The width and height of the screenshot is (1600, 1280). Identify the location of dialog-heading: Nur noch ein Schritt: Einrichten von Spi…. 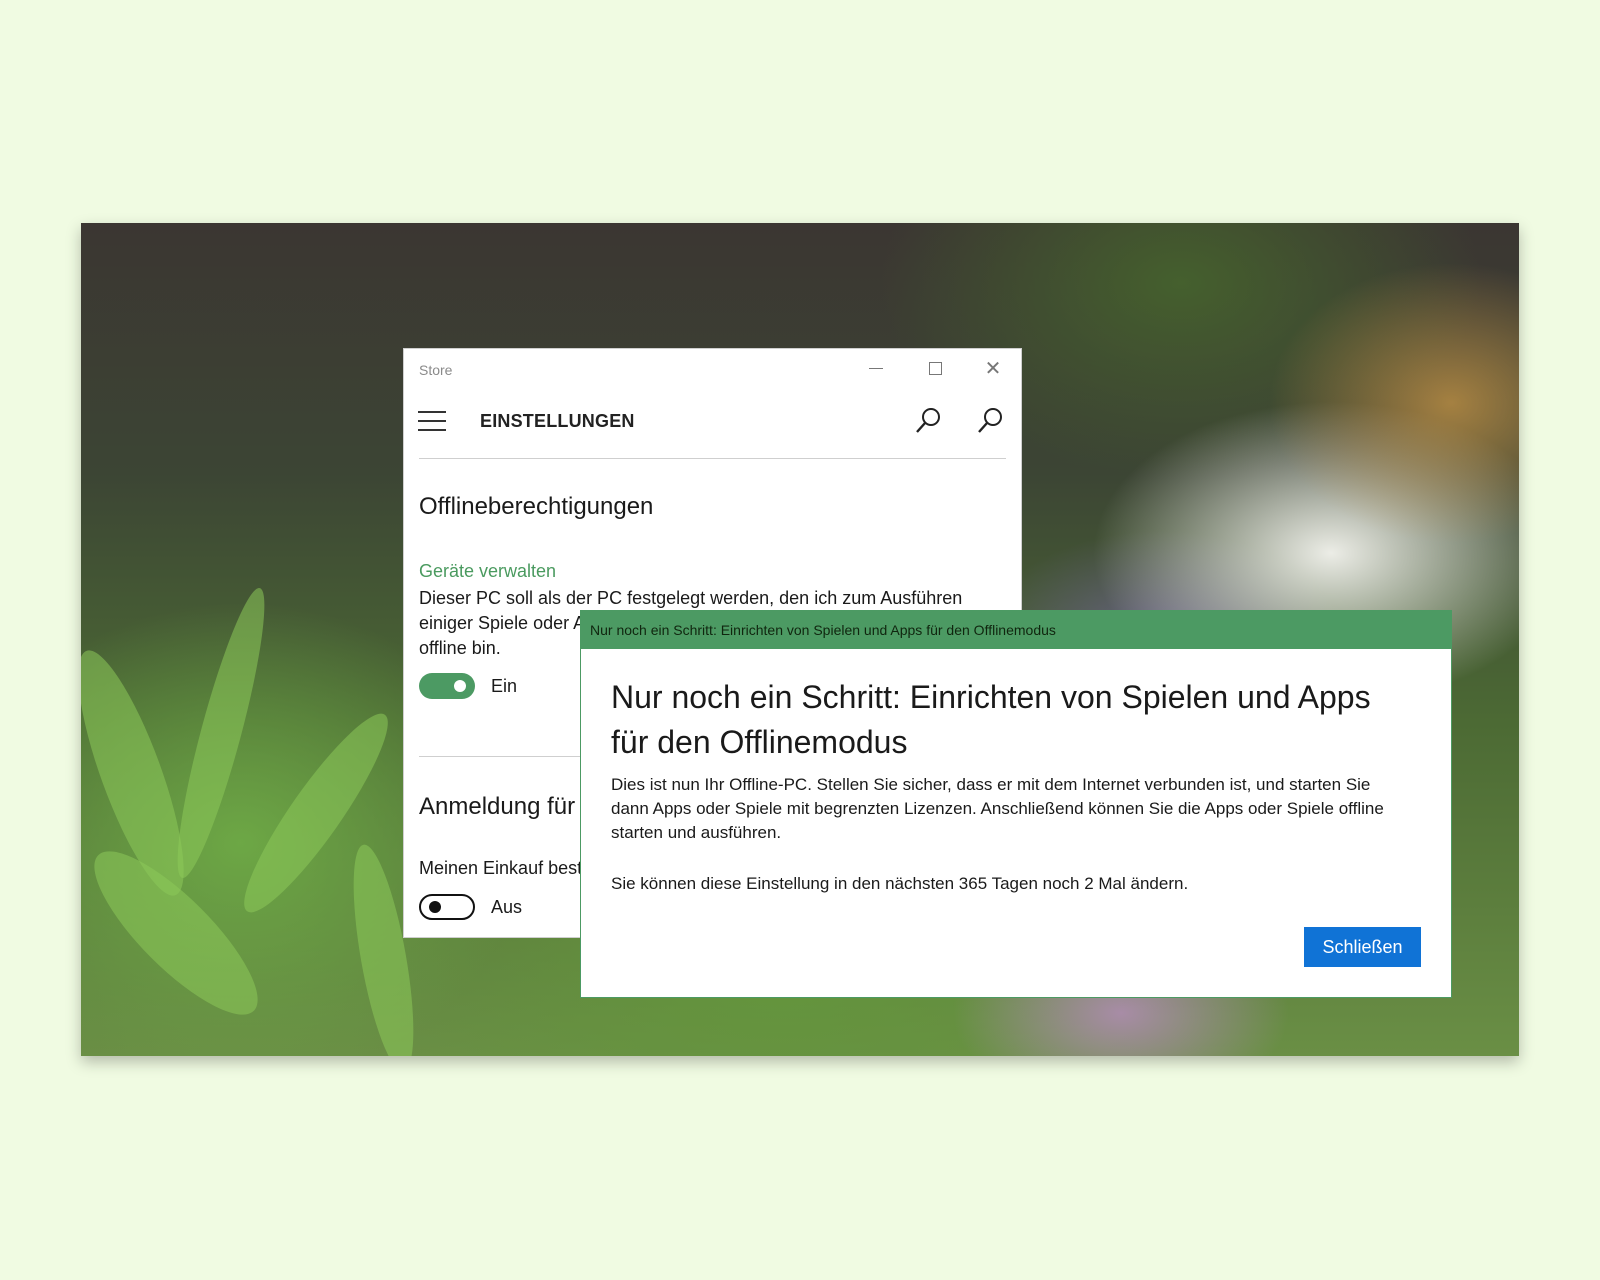
(991, 719).